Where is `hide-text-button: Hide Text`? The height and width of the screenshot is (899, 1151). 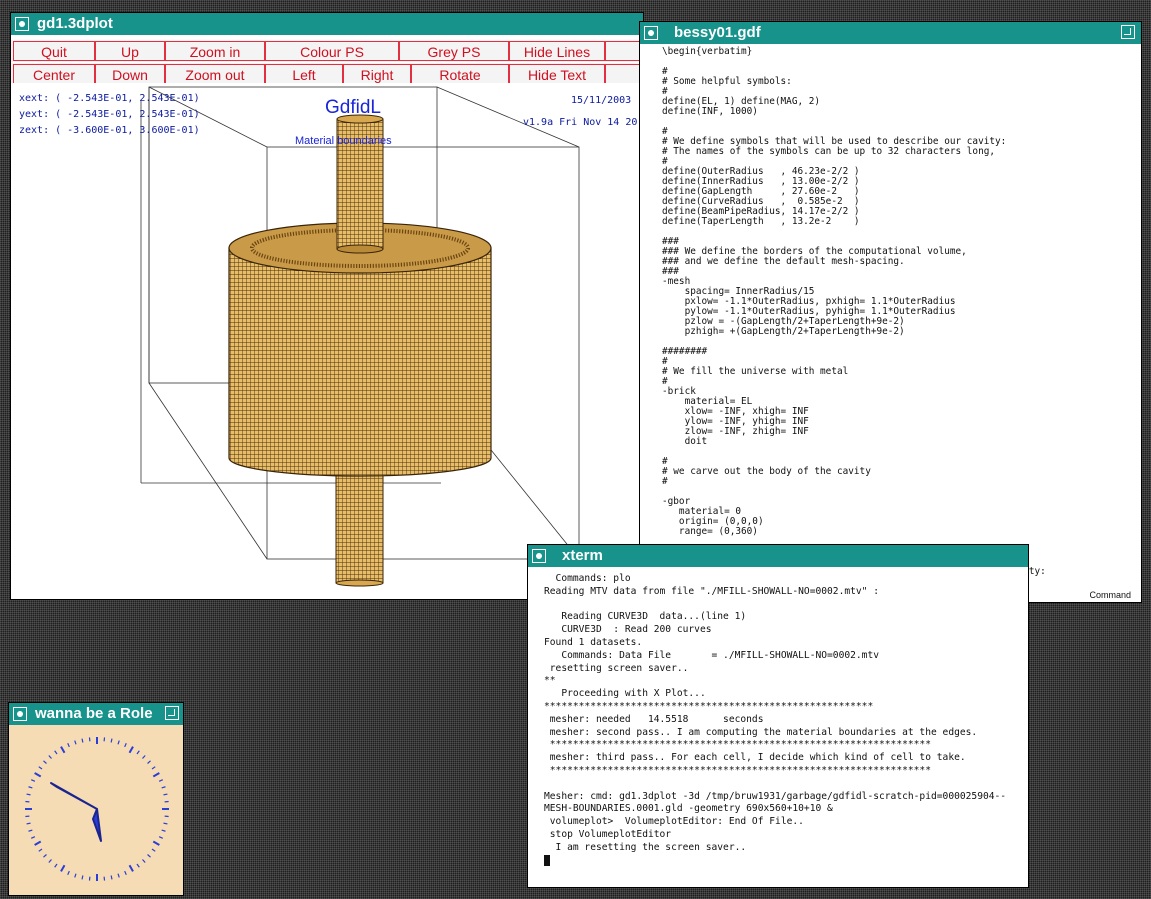
hide-text-button: Hide Text is located at coordinates (557, 74).